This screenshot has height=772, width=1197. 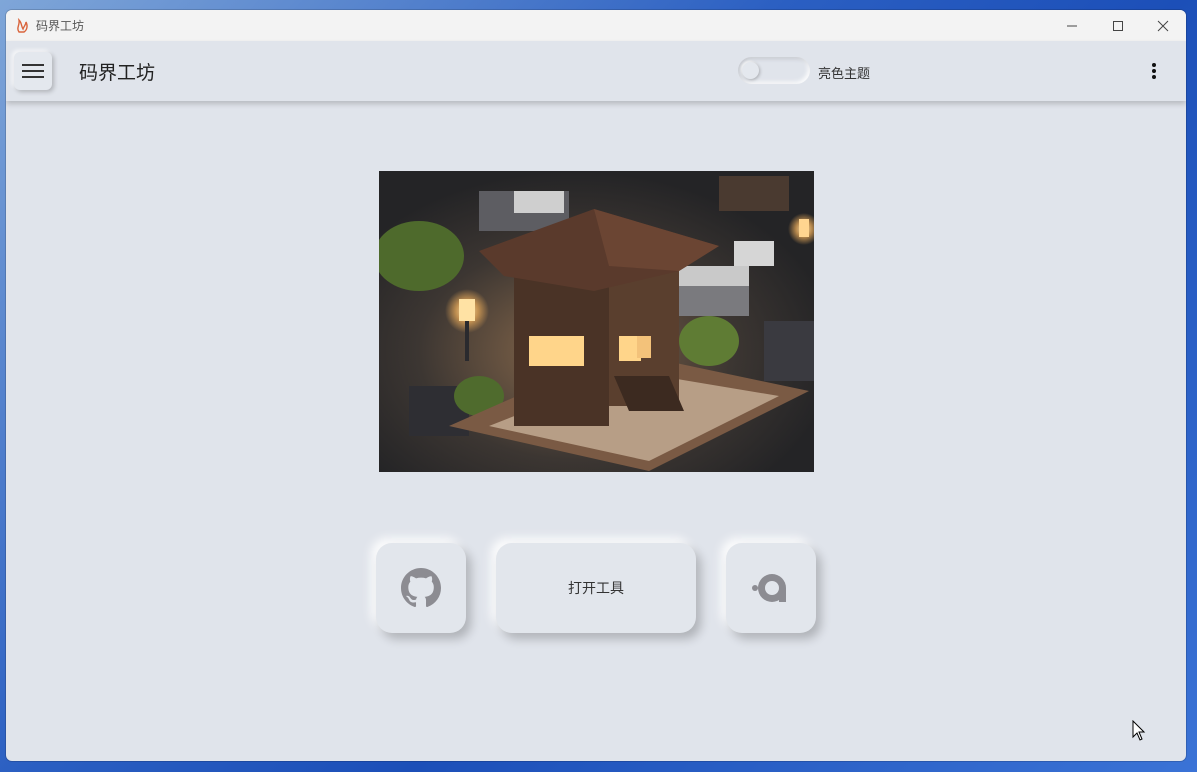 I want to click on maximize-button, so click(x=1118, y=25).